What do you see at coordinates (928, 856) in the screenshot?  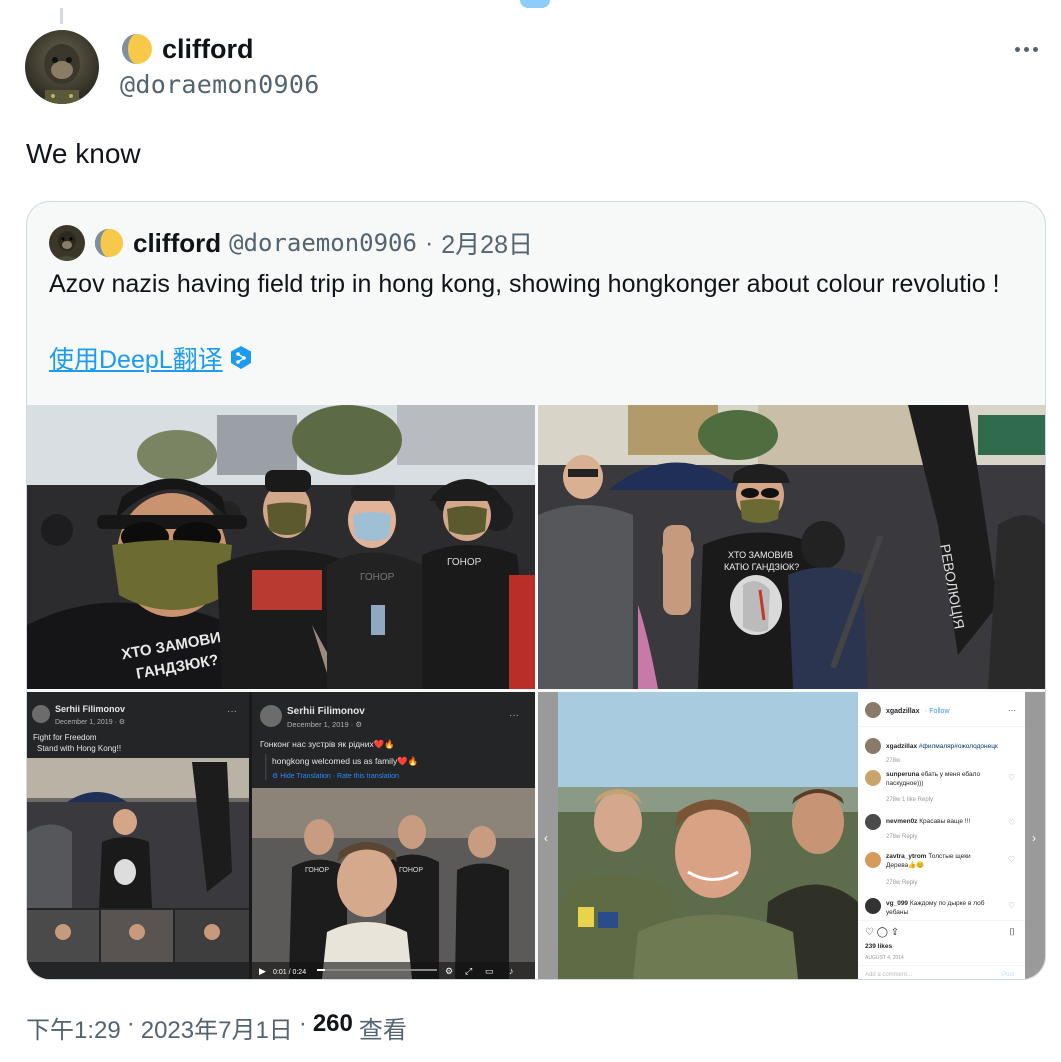 I see `svg-text: zavtra_ytrom Толстые щеки` at bounding box center [928, 856].